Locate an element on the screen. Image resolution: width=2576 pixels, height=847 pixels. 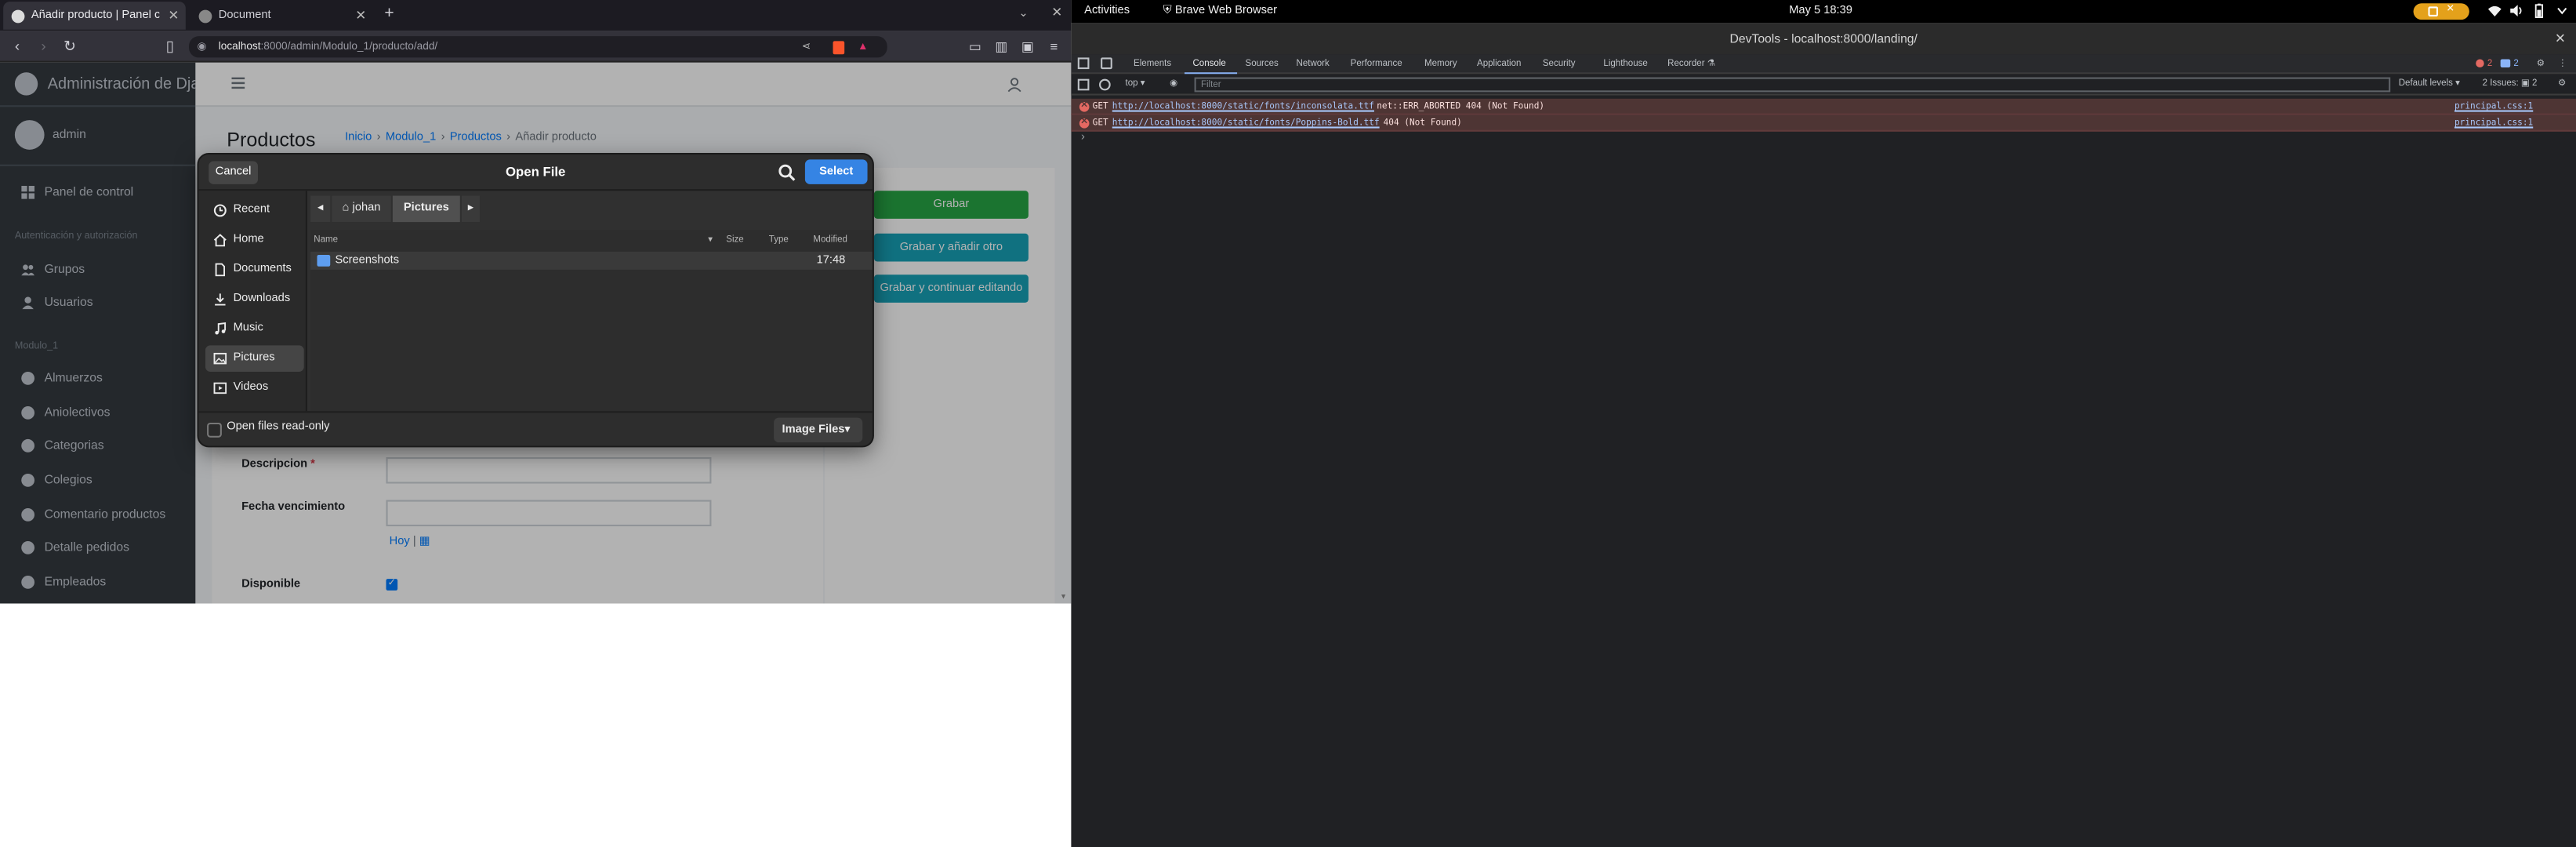
globe-icon is located at coordinates (205, 16).